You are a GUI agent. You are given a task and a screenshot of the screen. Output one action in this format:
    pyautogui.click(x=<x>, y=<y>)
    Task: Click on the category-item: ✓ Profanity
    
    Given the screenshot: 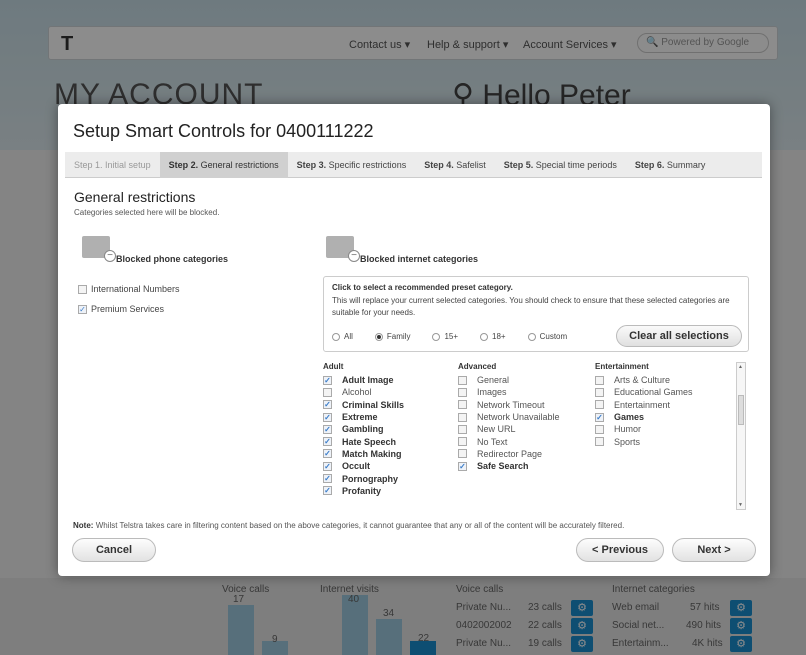 What is the action you would take?
    pyautogui.click(x=363, y=491)
    